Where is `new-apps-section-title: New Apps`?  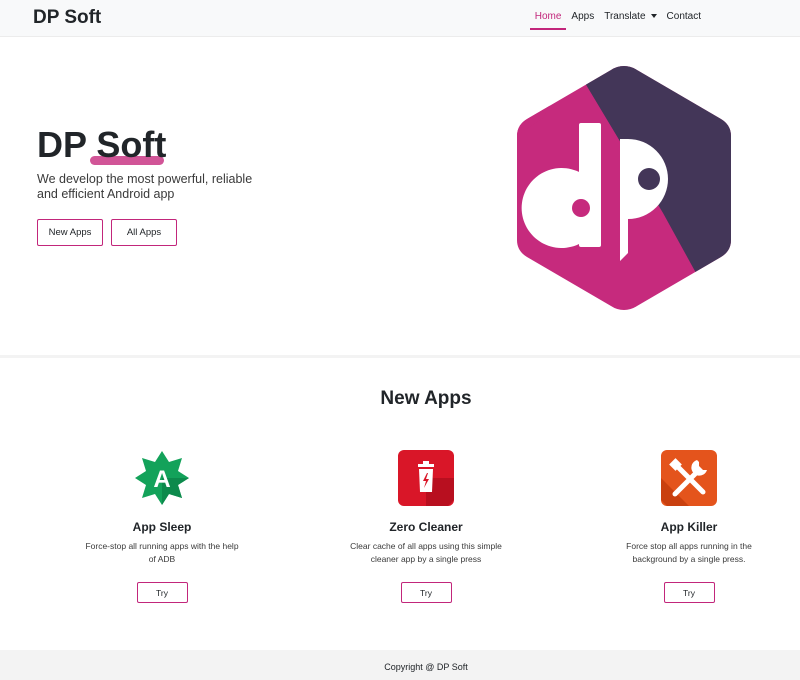
new-apps-section-title: New Apps is located at coordinates (426, 398).